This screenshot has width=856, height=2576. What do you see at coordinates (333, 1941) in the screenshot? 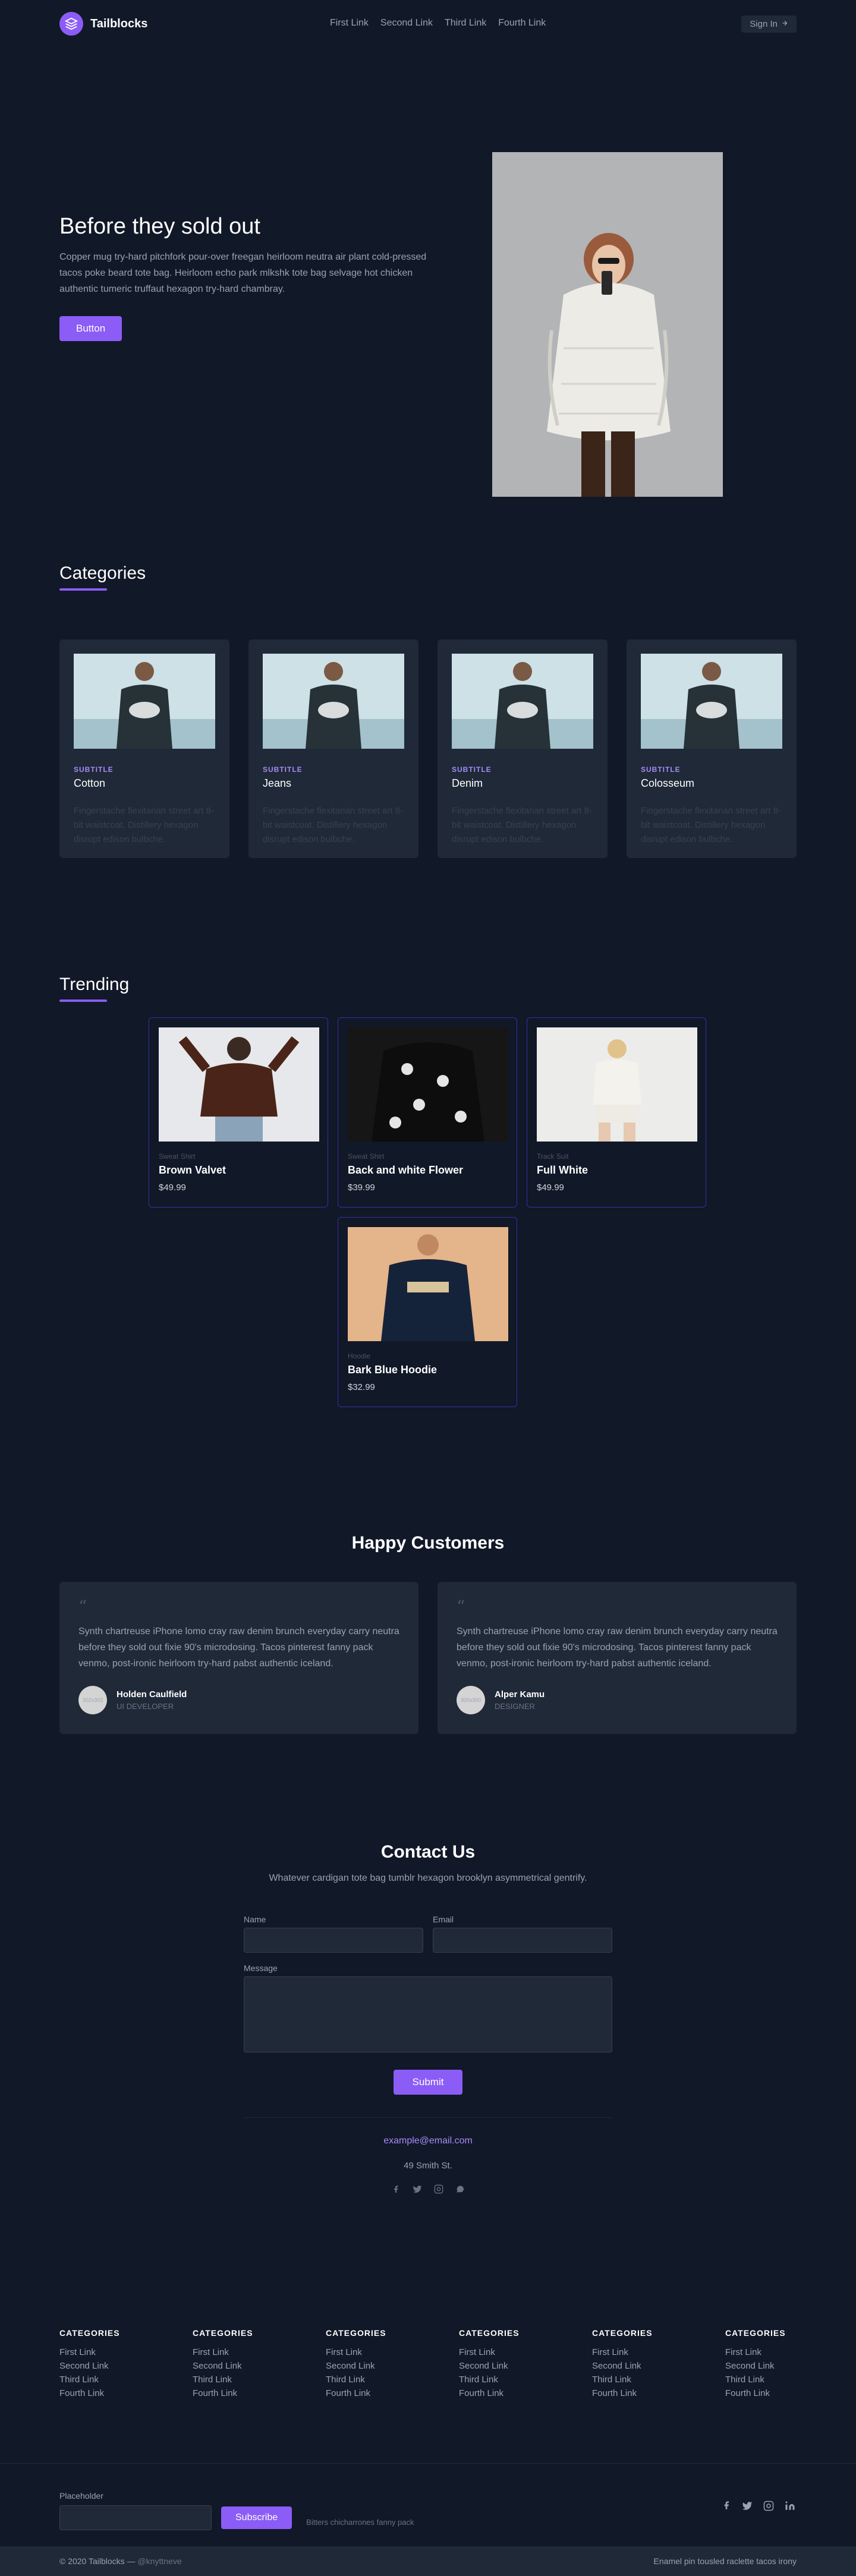
I see `name-field` at bounding box center [333, 1941].